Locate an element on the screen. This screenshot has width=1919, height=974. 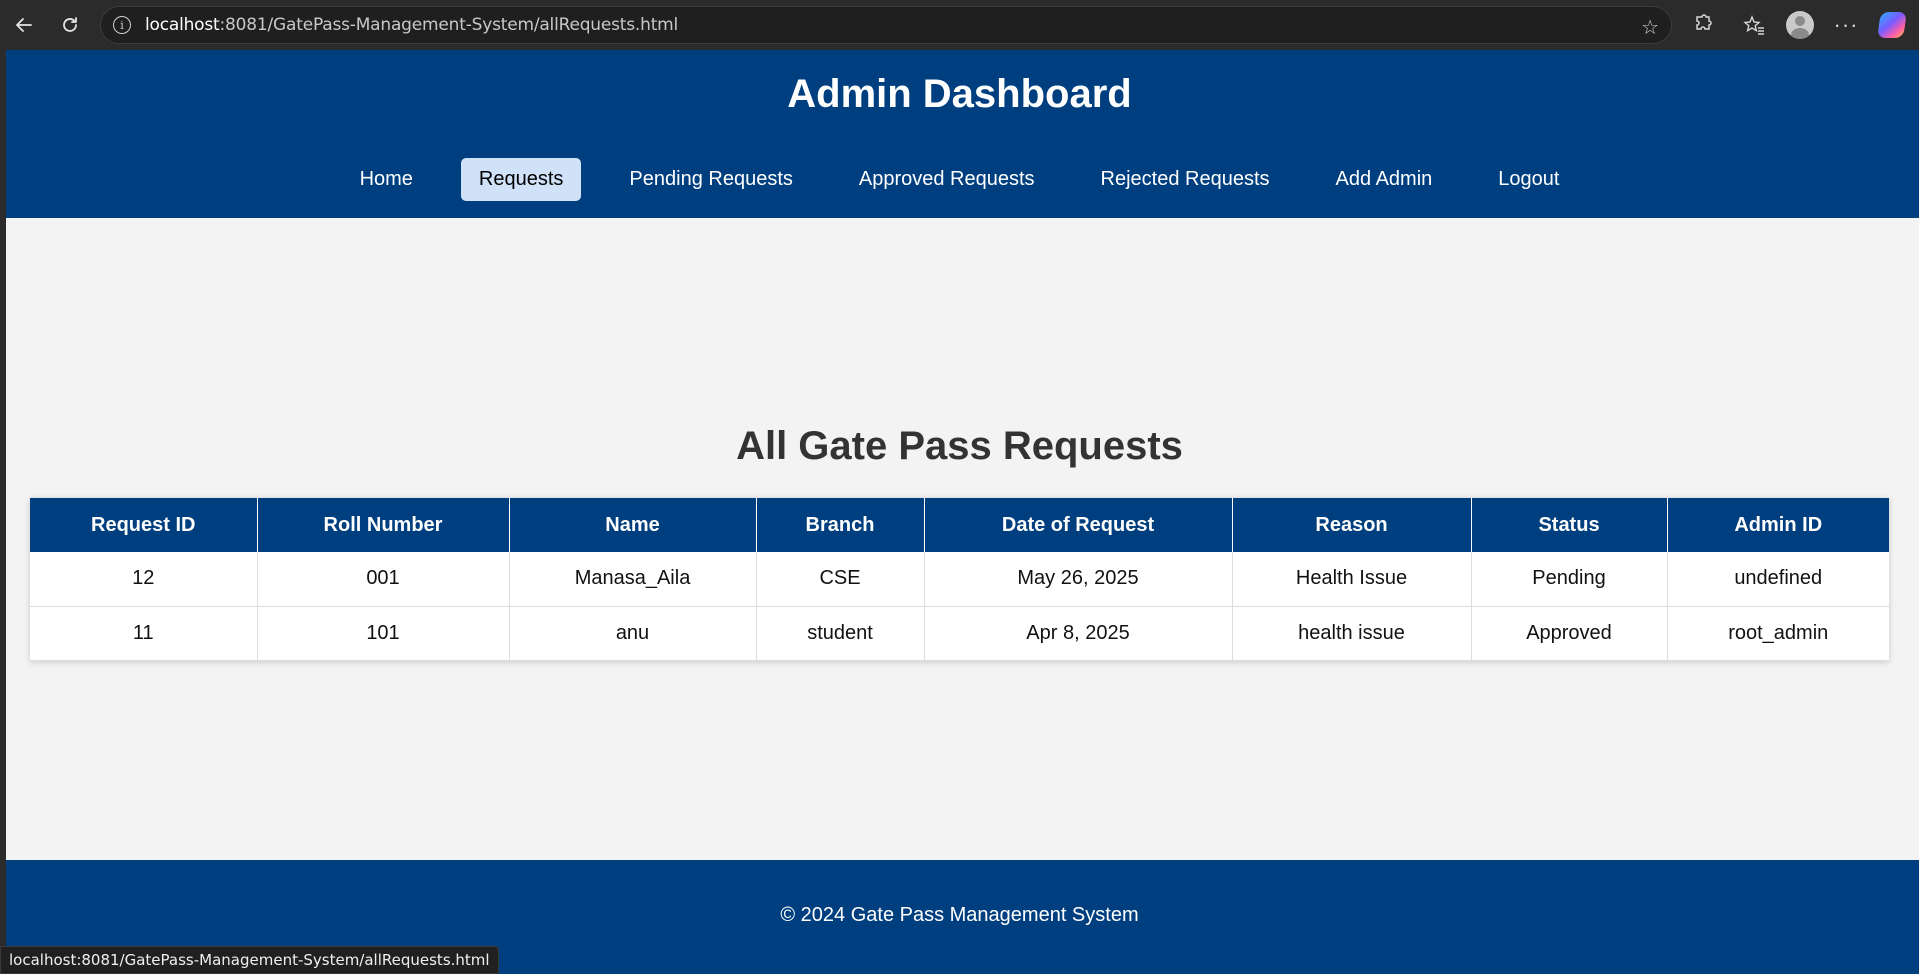
cell-admin-id: undefined is located at coordinates (1778, 579).